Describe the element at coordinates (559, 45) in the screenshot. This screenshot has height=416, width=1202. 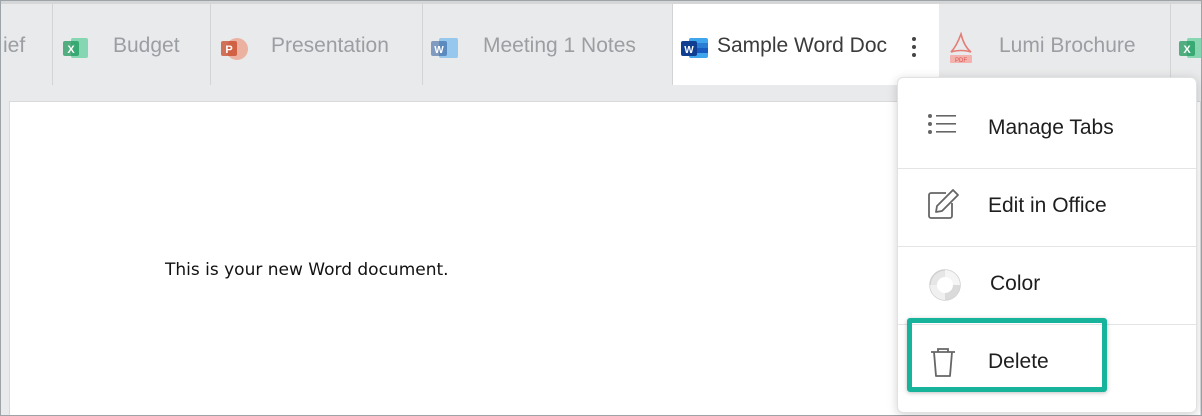
I see `tab-label: Meeting 1 Notes` at that location.